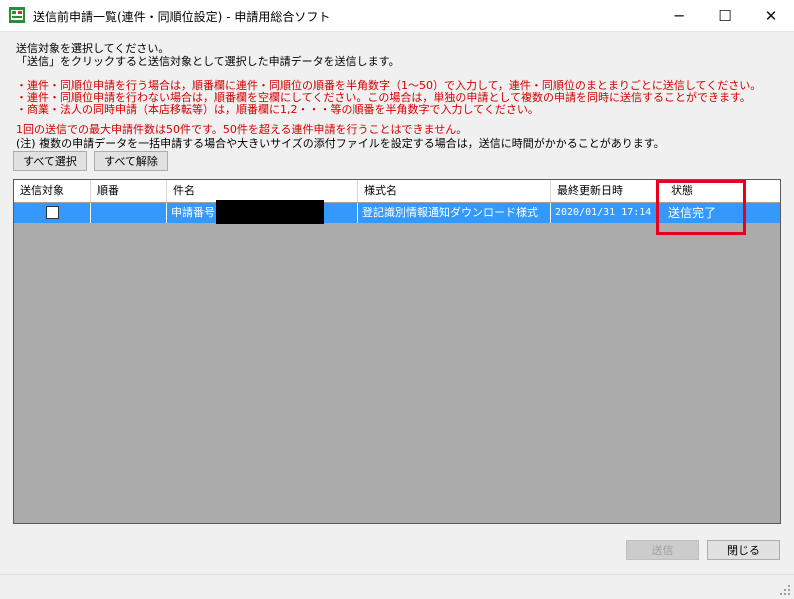 The width and height of the screenshot is (794, 599). Describe the element at coordinates (454, 213) in the screenshot. I see `form-name-cell: 登記識別情報通知ダウンロード様式` at that location.